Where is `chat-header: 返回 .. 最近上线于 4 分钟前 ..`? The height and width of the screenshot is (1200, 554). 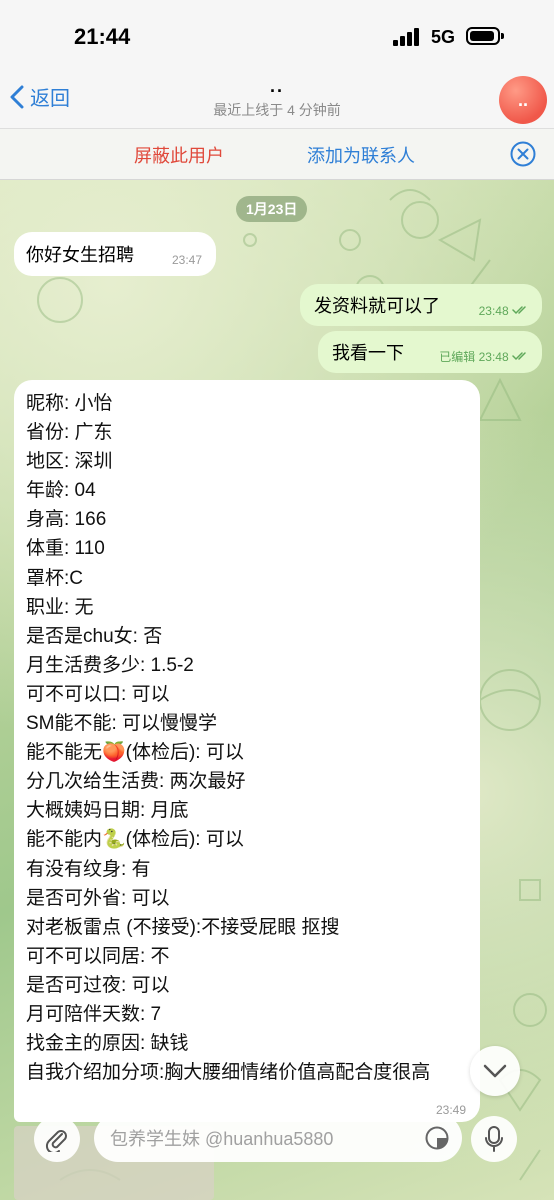
chat-header: 返回 .. 最近上线于 4 分钟前 .. is located at coordinates (277, 99).